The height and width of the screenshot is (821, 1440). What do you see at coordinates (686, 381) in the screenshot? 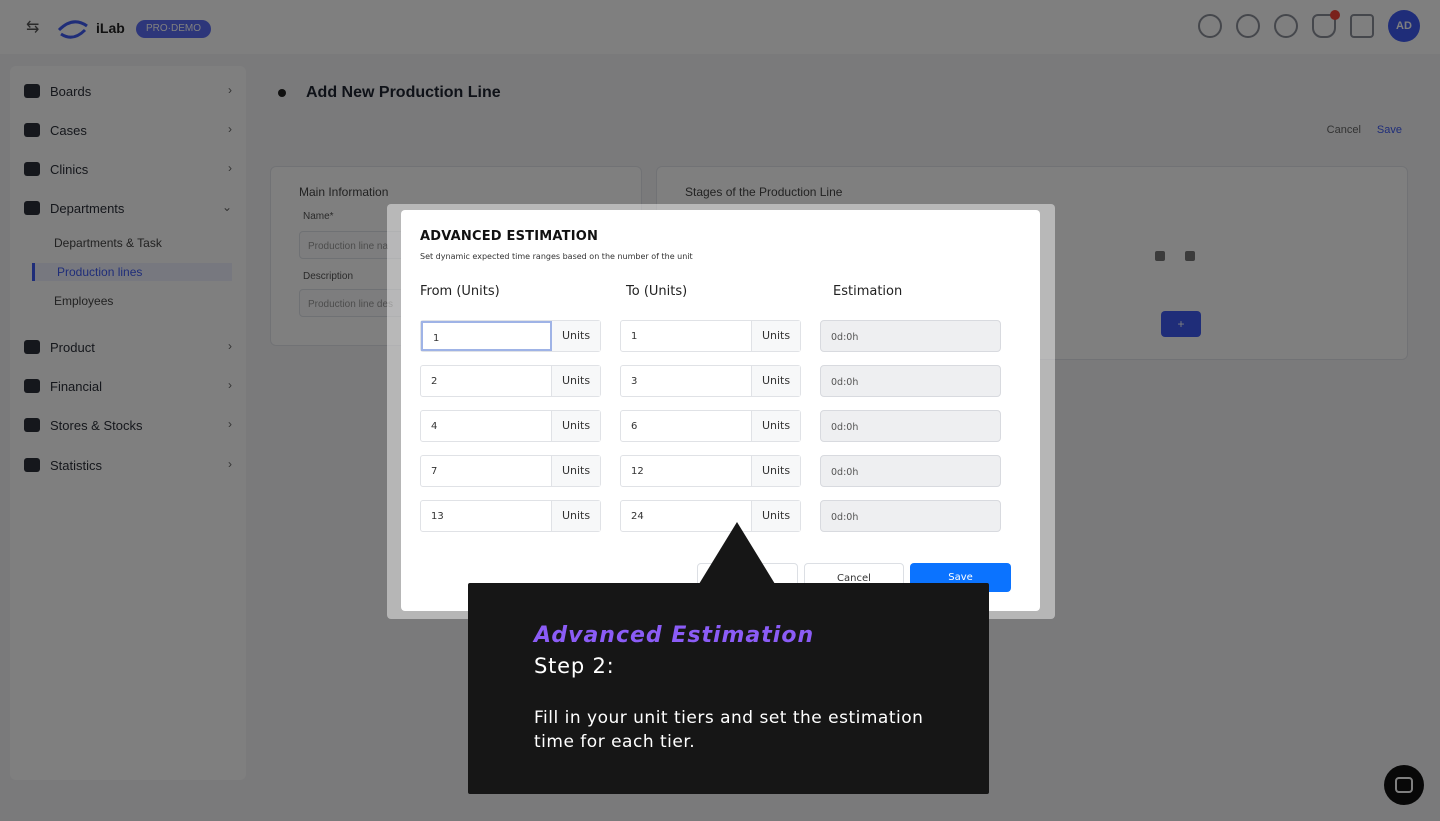
I see `to-units-value: 3` at bounding box center [686, 381].